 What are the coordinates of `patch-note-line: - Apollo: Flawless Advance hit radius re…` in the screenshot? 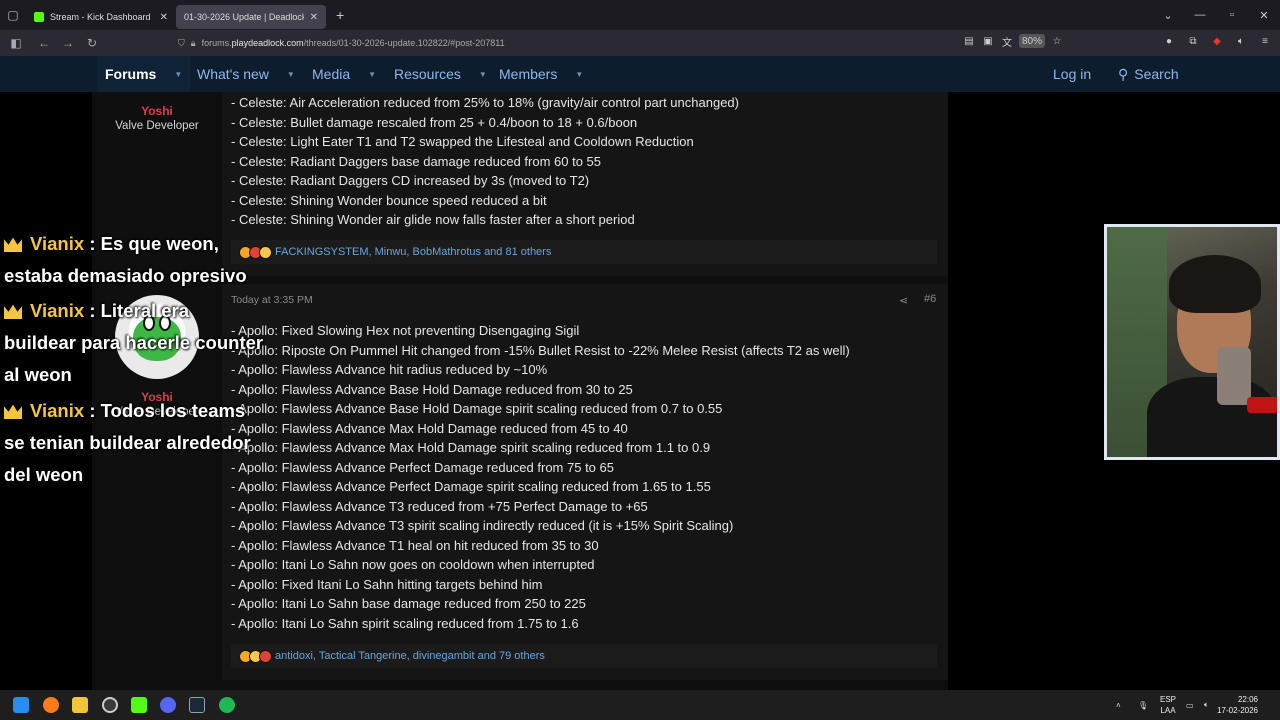 It's located at (389, 369).